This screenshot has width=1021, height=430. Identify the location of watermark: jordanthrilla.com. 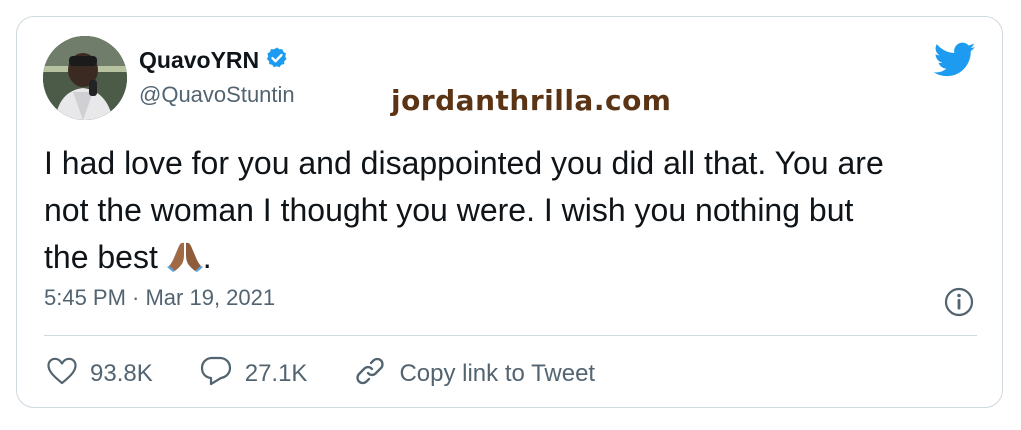
(531, 100).